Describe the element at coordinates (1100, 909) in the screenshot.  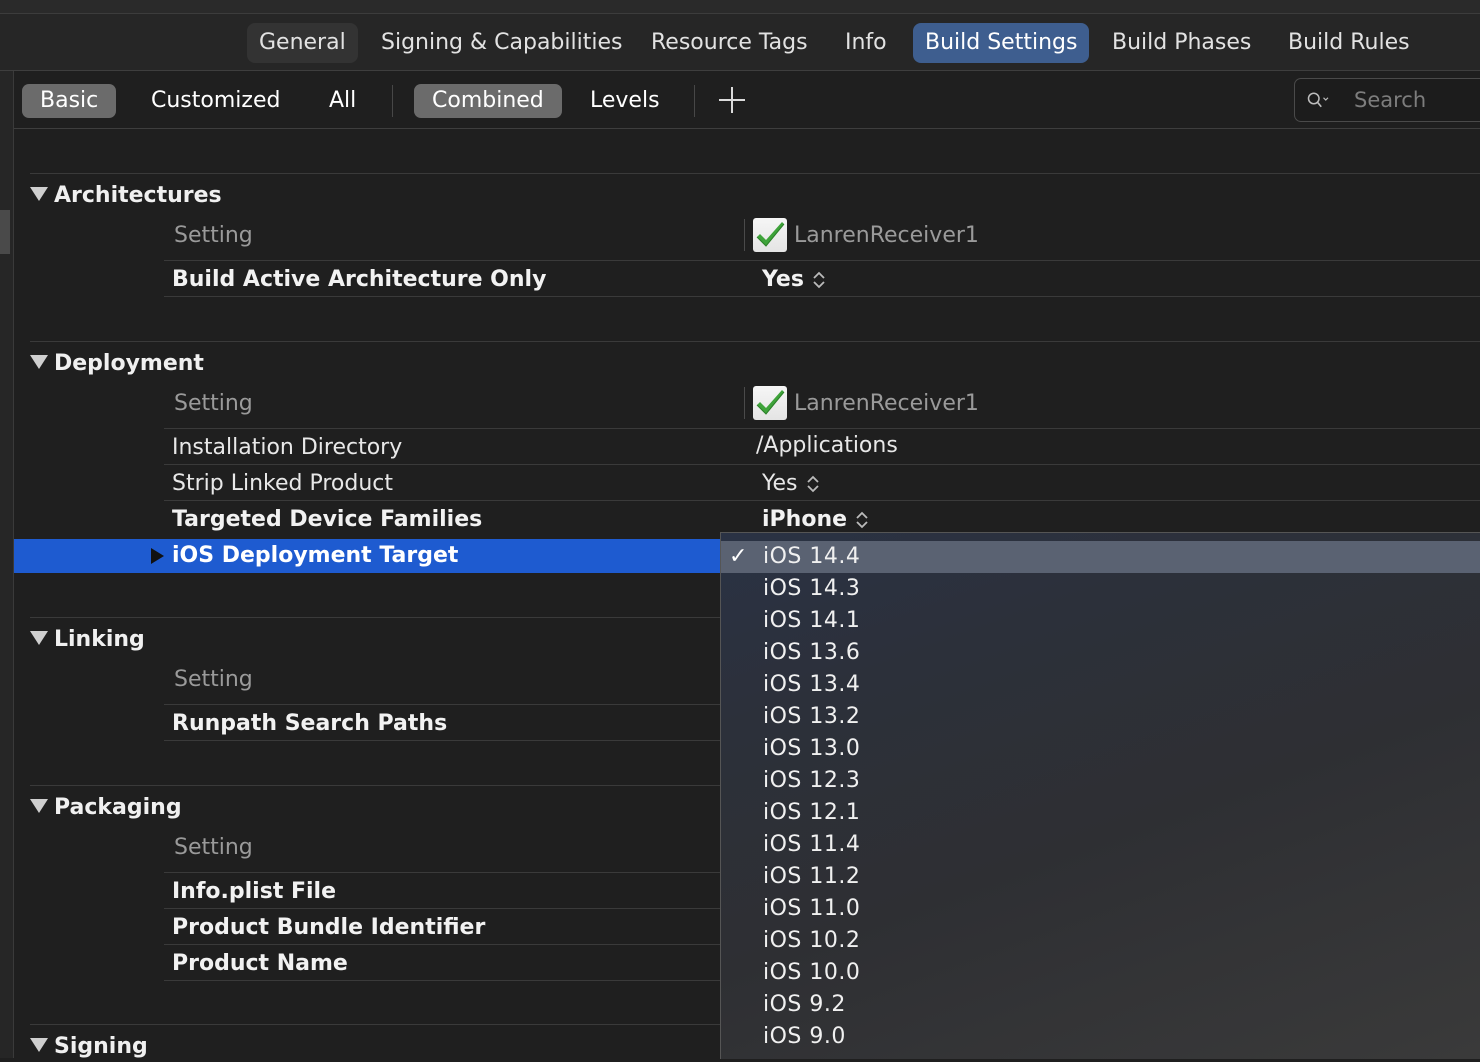
I see `dropdown-option: iOS 11.0` at that location.